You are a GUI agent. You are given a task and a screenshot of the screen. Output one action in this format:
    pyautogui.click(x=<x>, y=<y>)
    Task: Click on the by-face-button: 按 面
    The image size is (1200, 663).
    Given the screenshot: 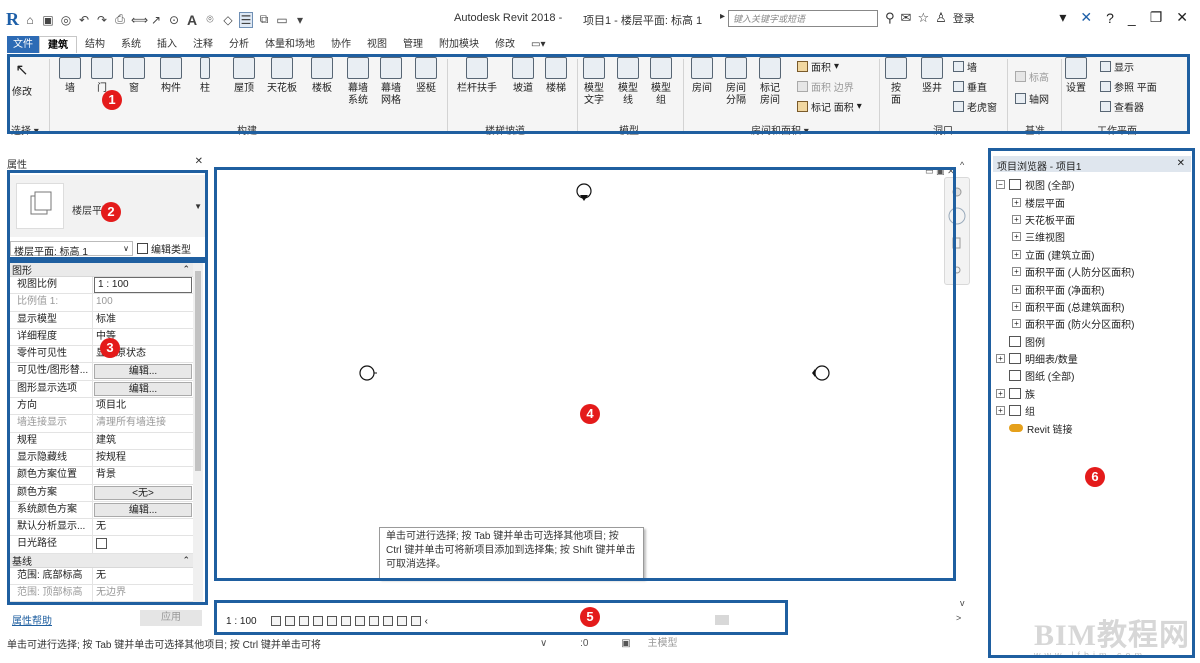 What is the action you would take?
    pyautogui.click(x=896, y=82)
    